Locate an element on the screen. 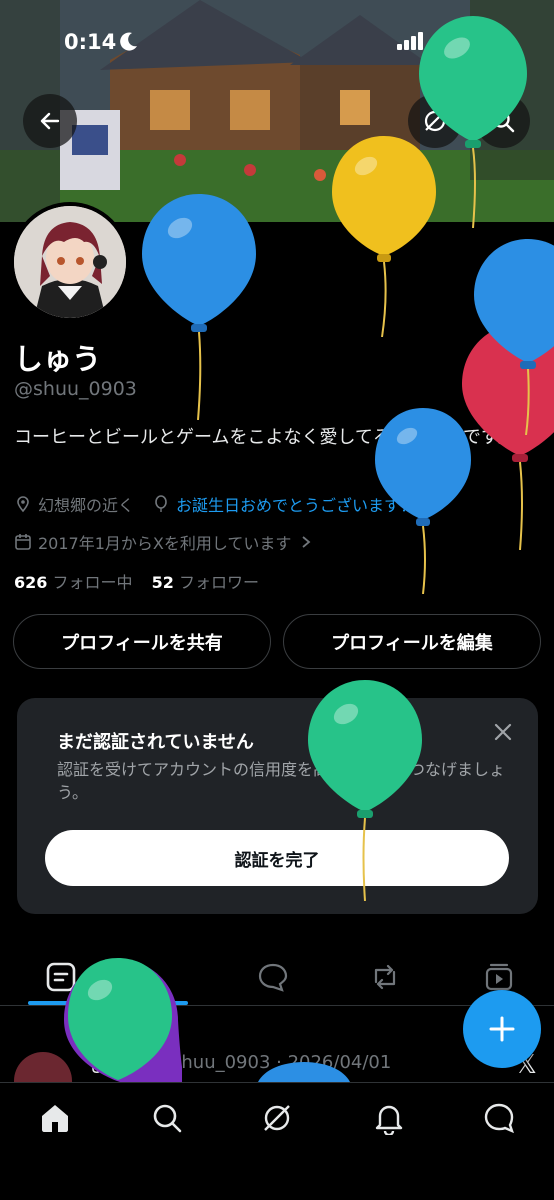 Image resolution: width=554 pixels, height=1200 pixels. repost-icon is located at coordinates (385, 977).